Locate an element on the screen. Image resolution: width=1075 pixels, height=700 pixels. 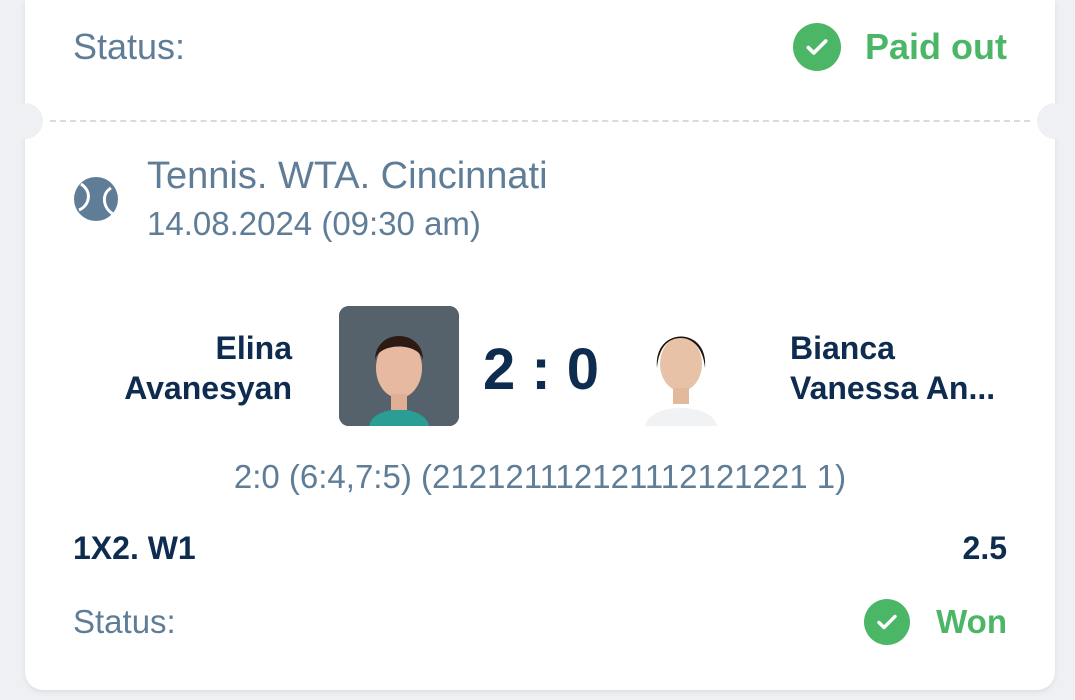
ticket-notch-right is located at coordinates (1055, 121).